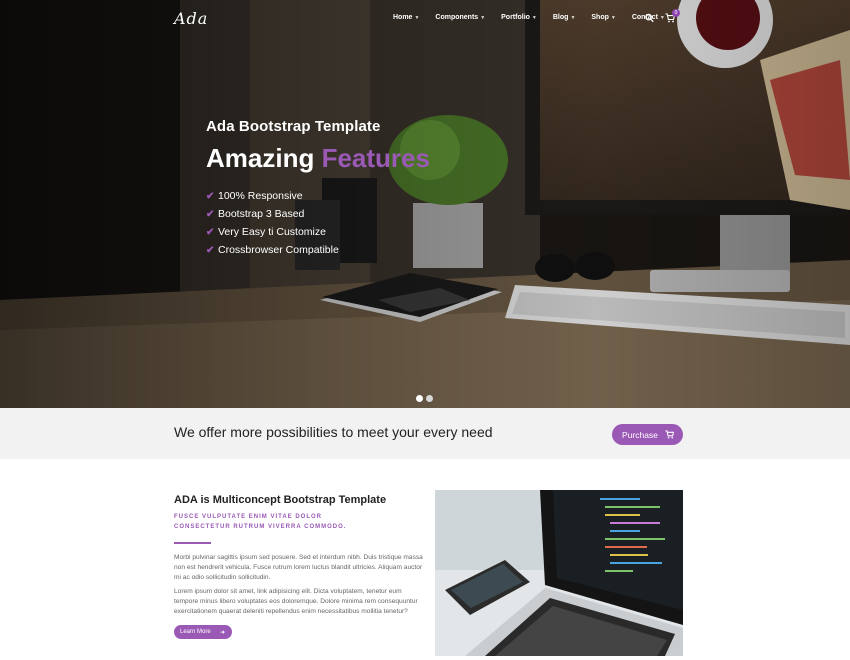  I want to click on feature-item: ✔ Very Easy ti Customize, so click(318, 232).